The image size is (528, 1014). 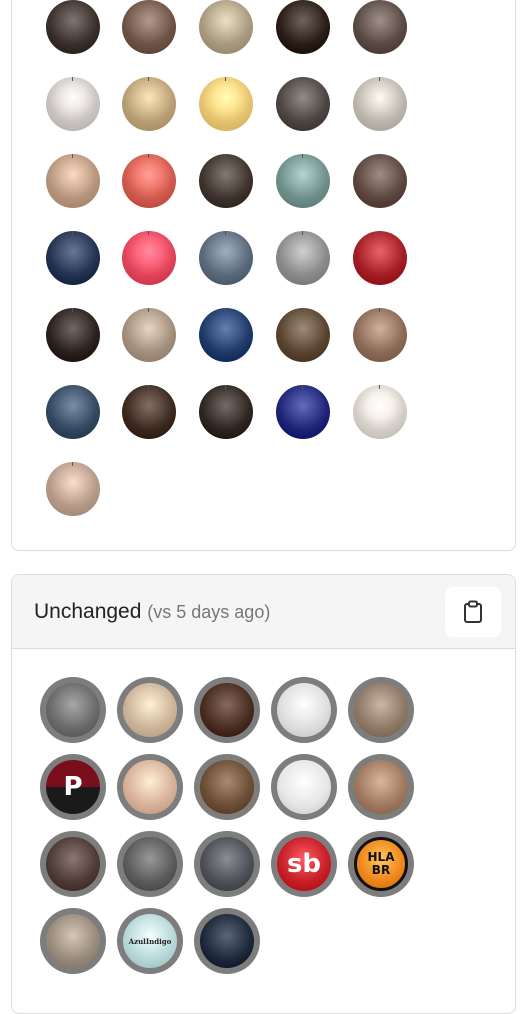 I want to click on section-title: Unchanged (vs 5 days ago), so click(x=152, y=612).